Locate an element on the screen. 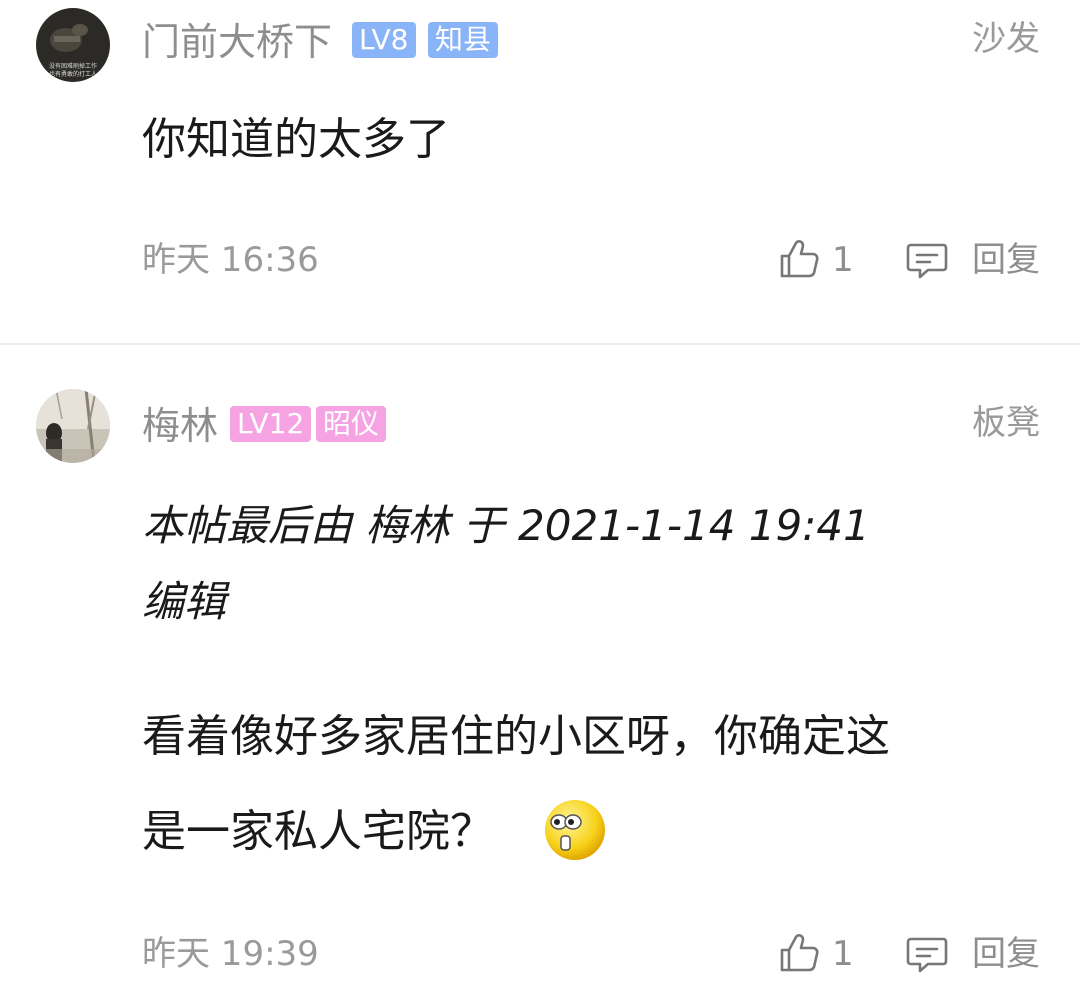  timestamp: 昨天 16:36 is located at coordinates (230, 260).